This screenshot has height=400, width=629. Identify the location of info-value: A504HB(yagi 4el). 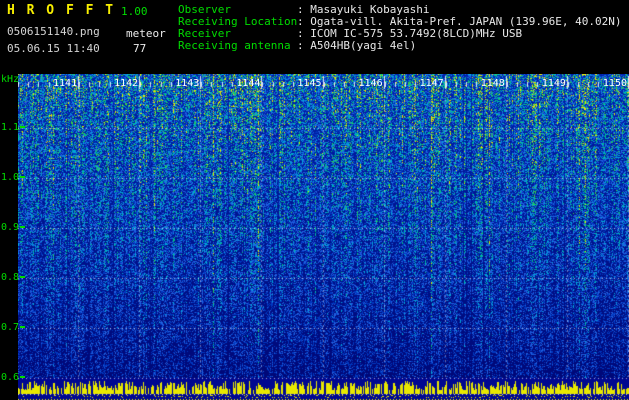
(363, 45).